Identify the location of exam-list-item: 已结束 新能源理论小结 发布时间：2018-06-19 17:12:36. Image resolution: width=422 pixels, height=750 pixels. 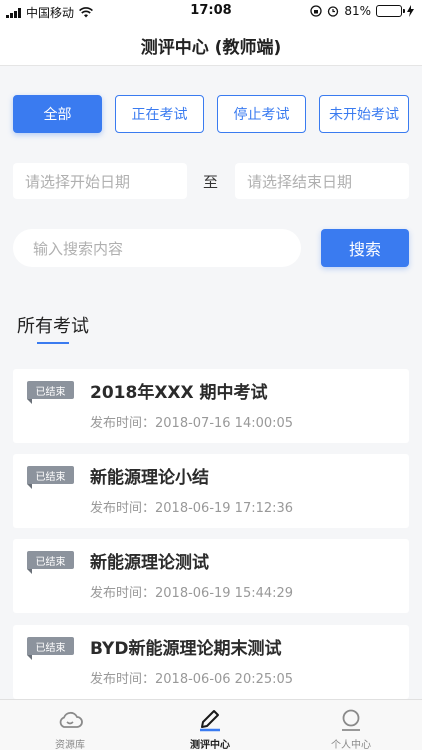
(211, 491).